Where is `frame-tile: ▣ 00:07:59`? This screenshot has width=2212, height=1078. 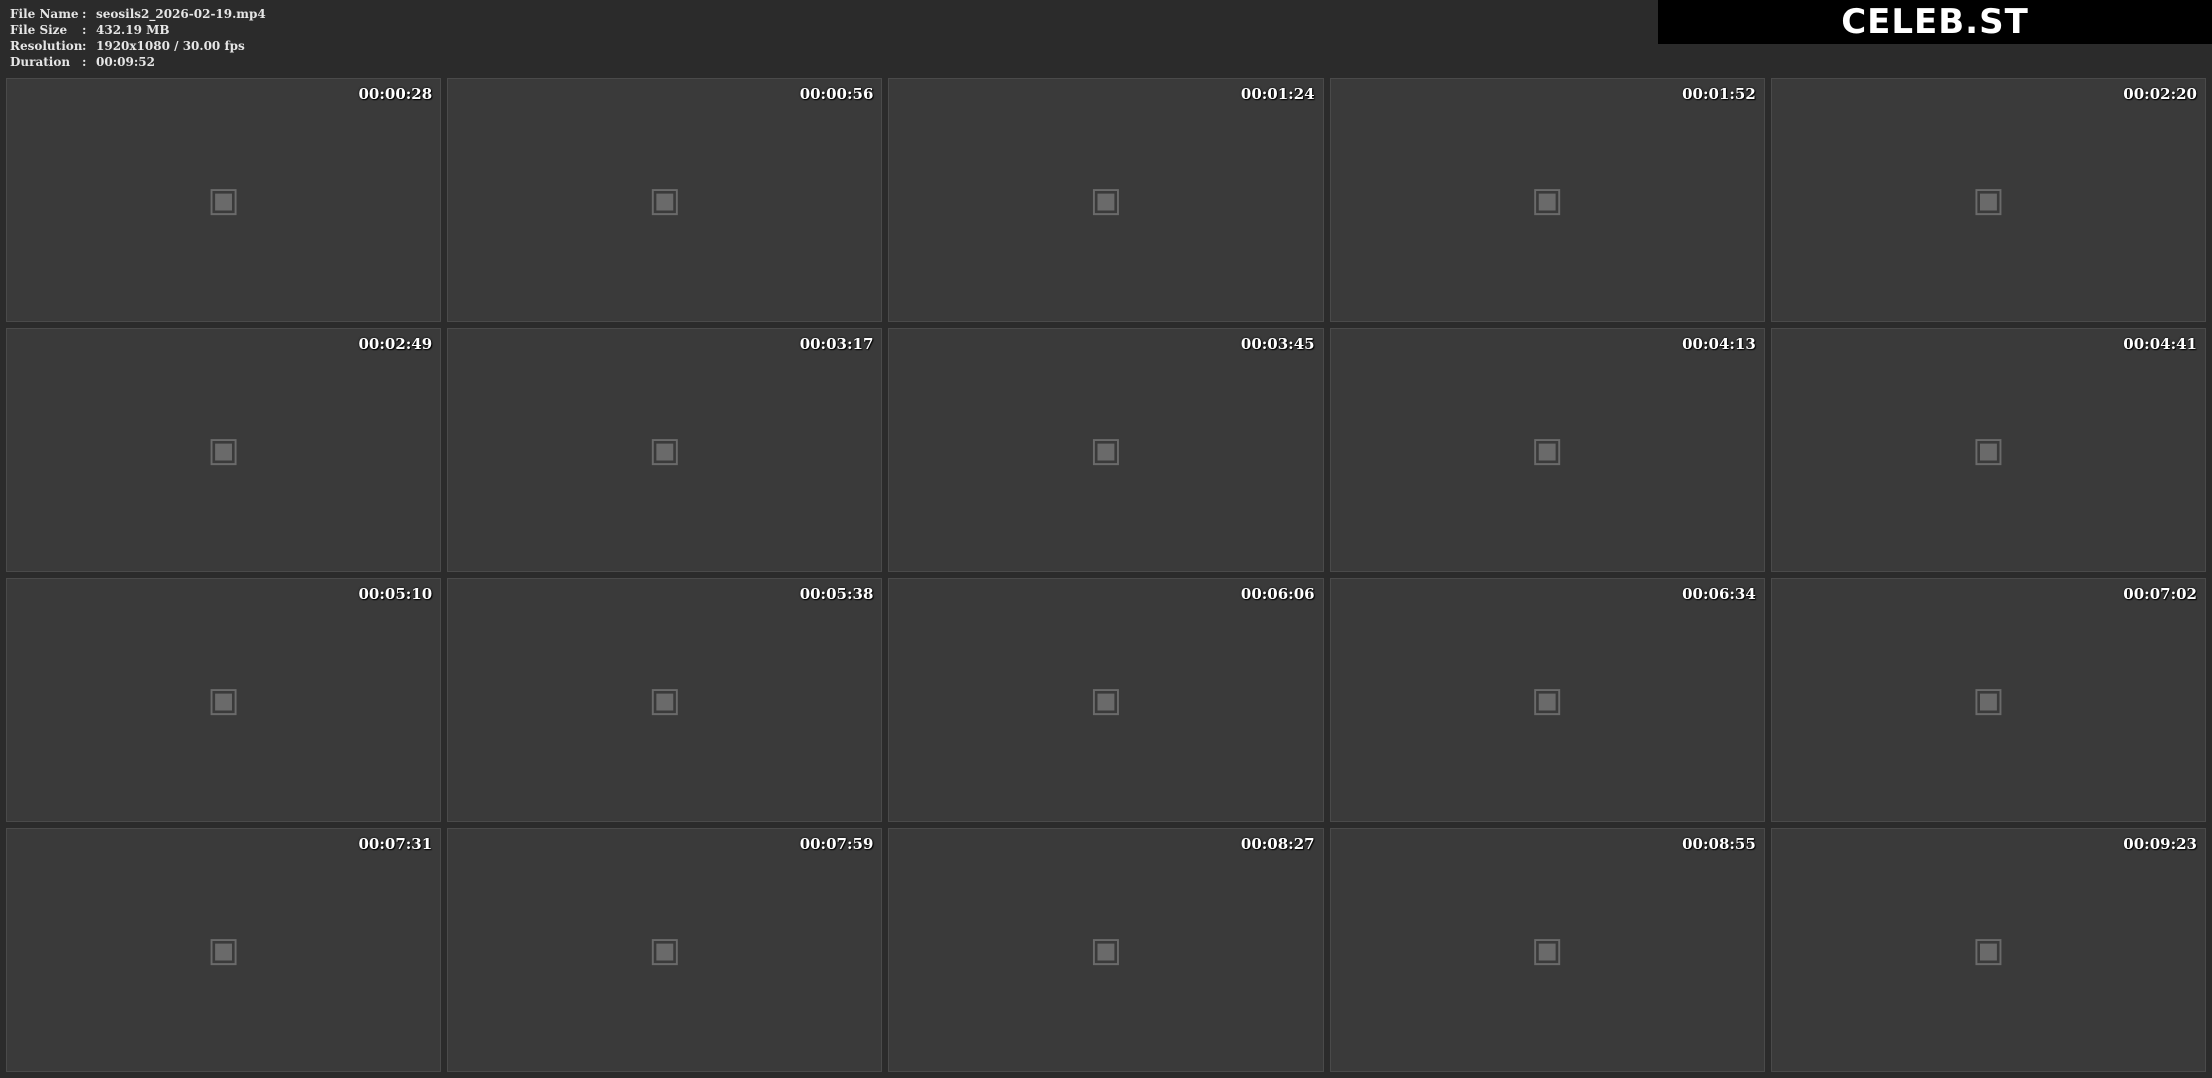 frame-tile: ▣ 00:07:59 is located at coordinates (665, 950).